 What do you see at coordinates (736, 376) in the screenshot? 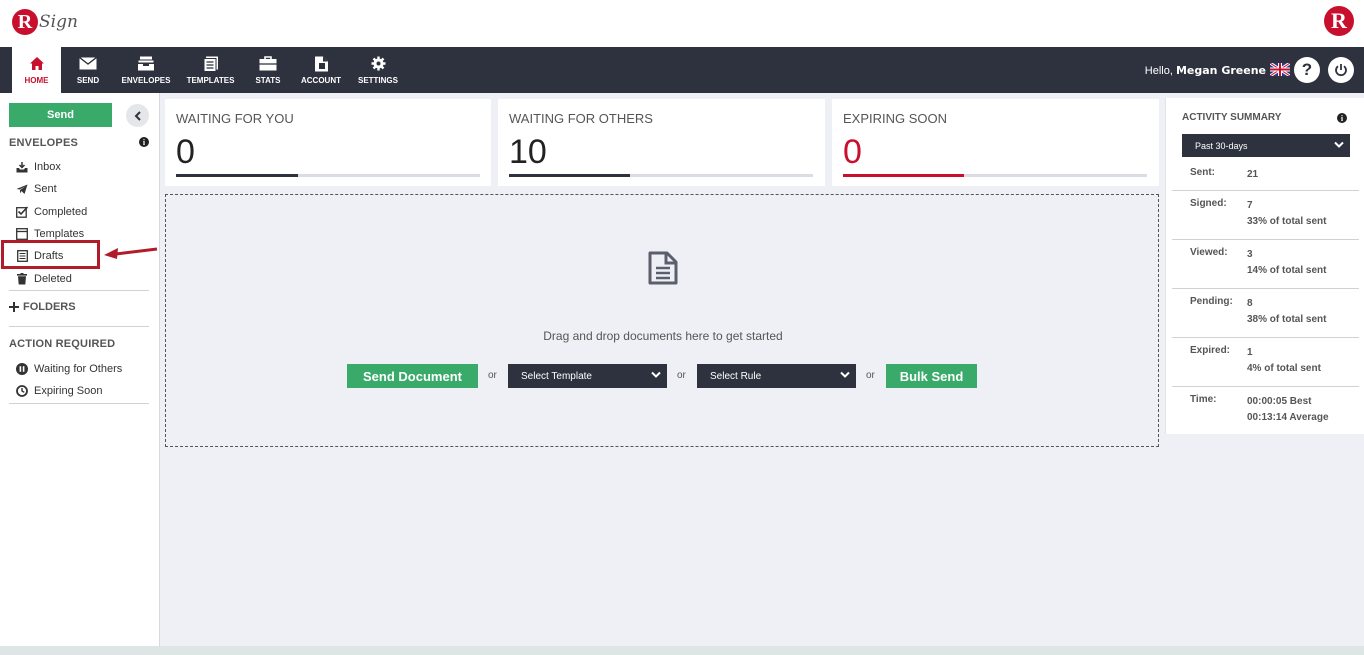
I see `select-rule-value: Select Rule` at bounding box center [736, 376].